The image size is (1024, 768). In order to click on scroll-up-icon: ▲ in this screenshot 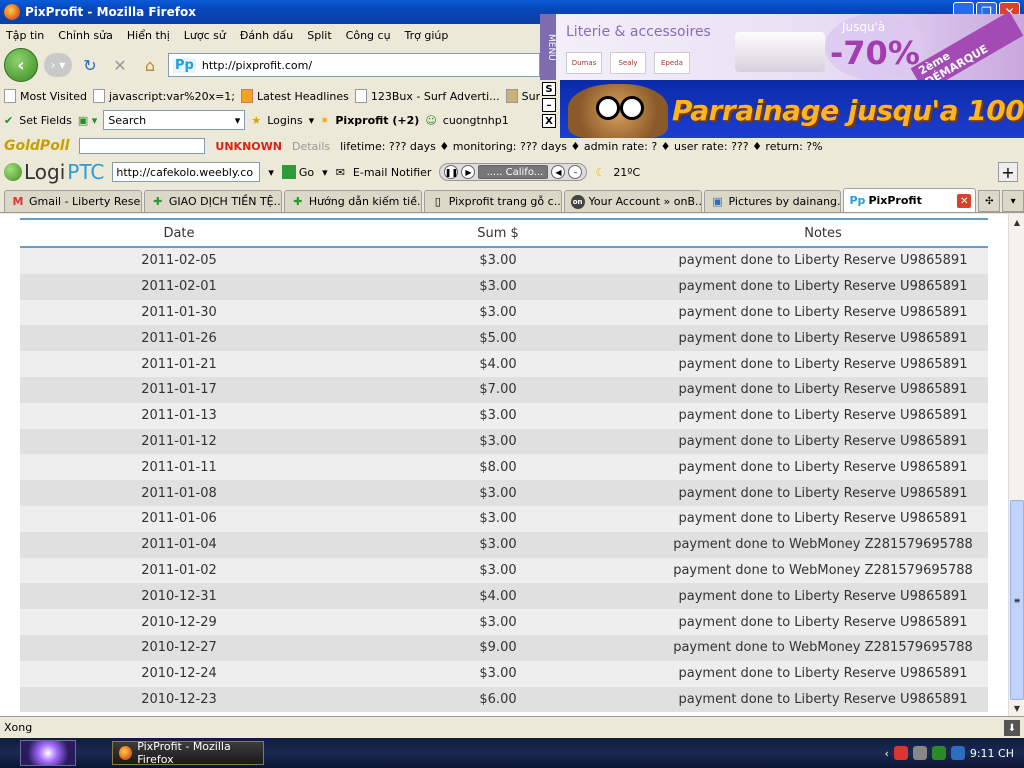, I will do `click(1016, 222)`.